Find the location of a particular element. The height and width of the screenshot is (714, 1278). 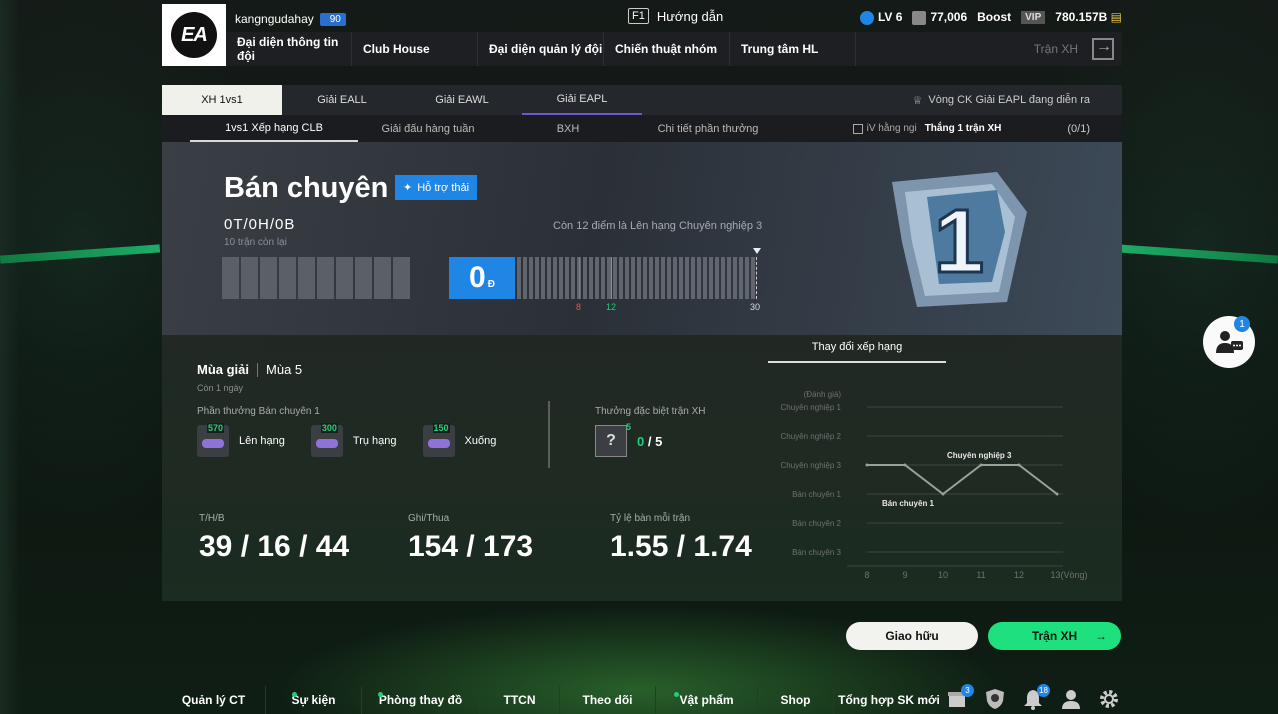

stat-ratio-label: Tỷ lệ bàn mỗi trận is located at coordinates (650, 518).